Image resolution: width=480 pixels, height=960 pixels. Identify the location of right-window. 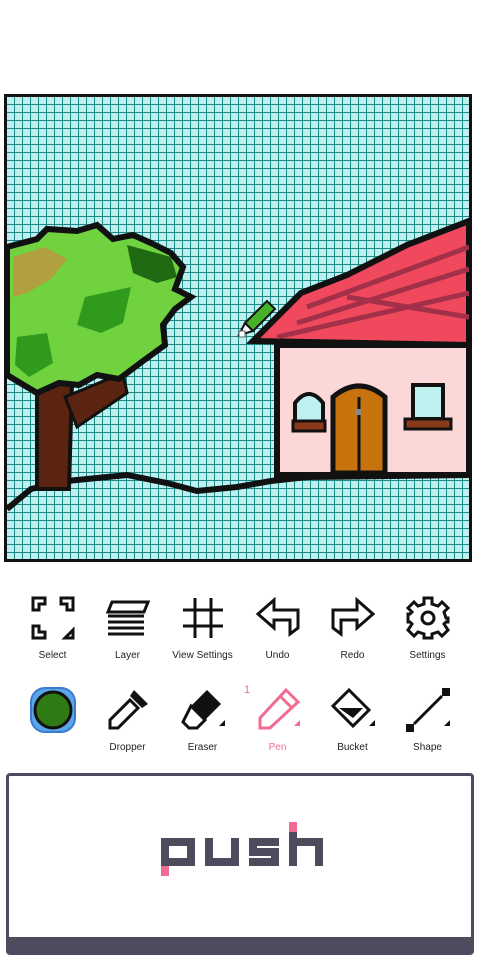
(428, 402).